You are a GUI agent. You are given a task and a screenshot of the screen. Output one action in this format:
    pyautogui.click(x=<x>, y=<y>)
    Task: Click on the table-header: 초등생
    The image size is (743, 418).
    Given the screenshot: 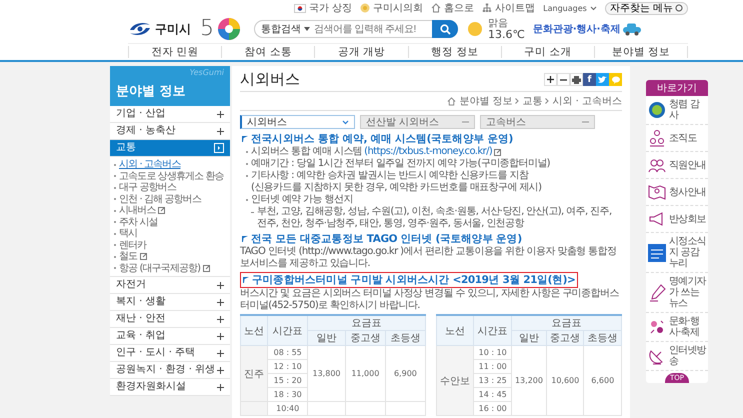 What is the action you would take?
    pyautogui.click(x=405, y=338)
    